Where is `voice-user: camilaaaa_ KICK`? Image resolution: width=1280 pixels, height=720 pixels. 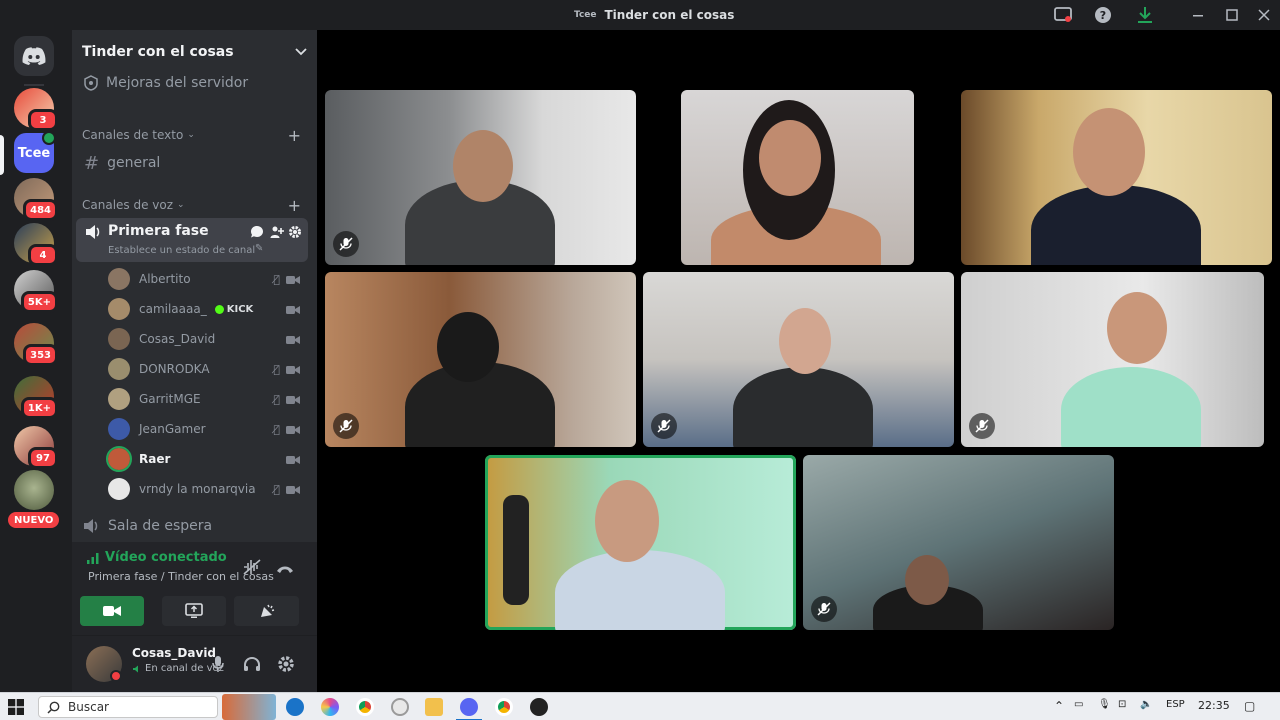 voice-user: camilaaaa_ KICK is located at coordinates (206, 309).